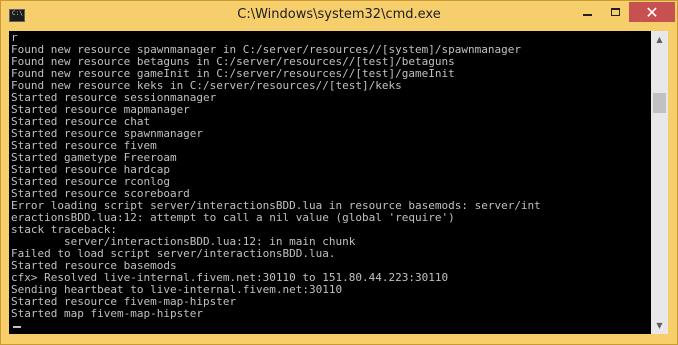 The width and height of the screenshot is (678, 345). What do you see at coordinates (339, 339) in the screenshot?
I see `window-bottom-border` at bounding box center [339, 339].